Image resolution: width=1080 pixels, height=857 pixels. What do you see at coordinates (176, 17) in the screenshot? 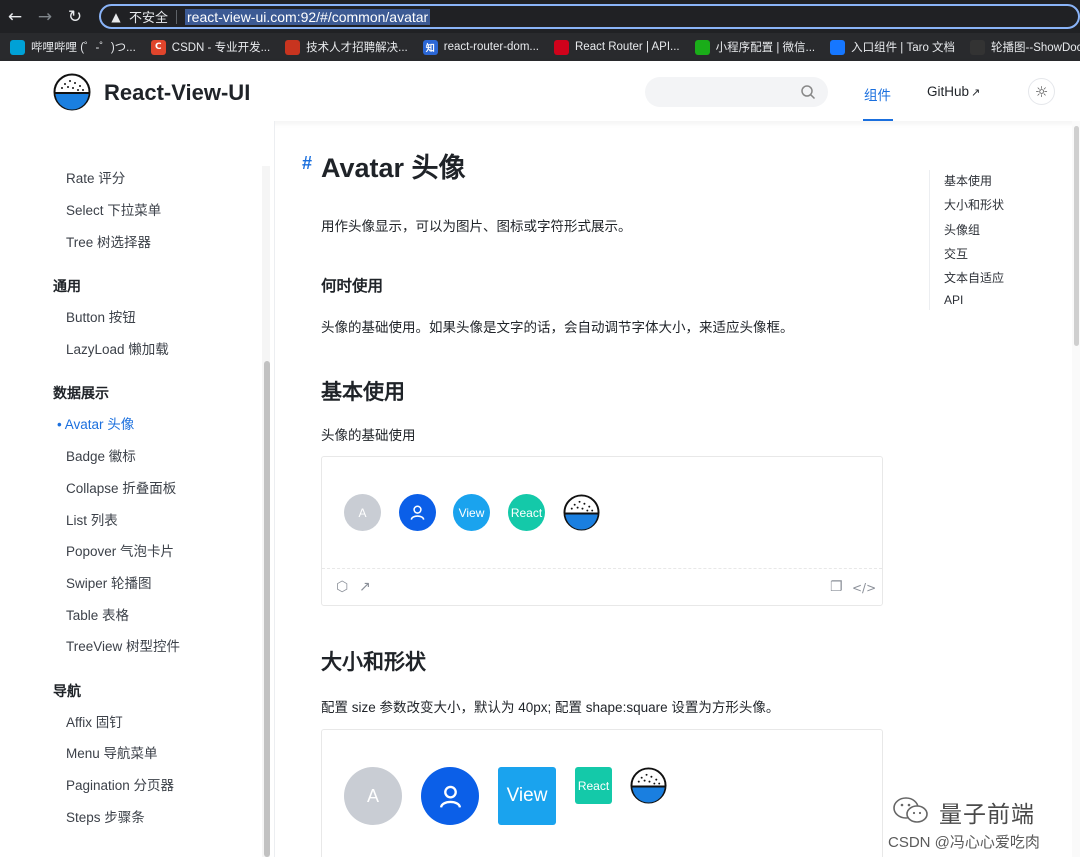
I see `address-divider` at bounding box center [176, 17].